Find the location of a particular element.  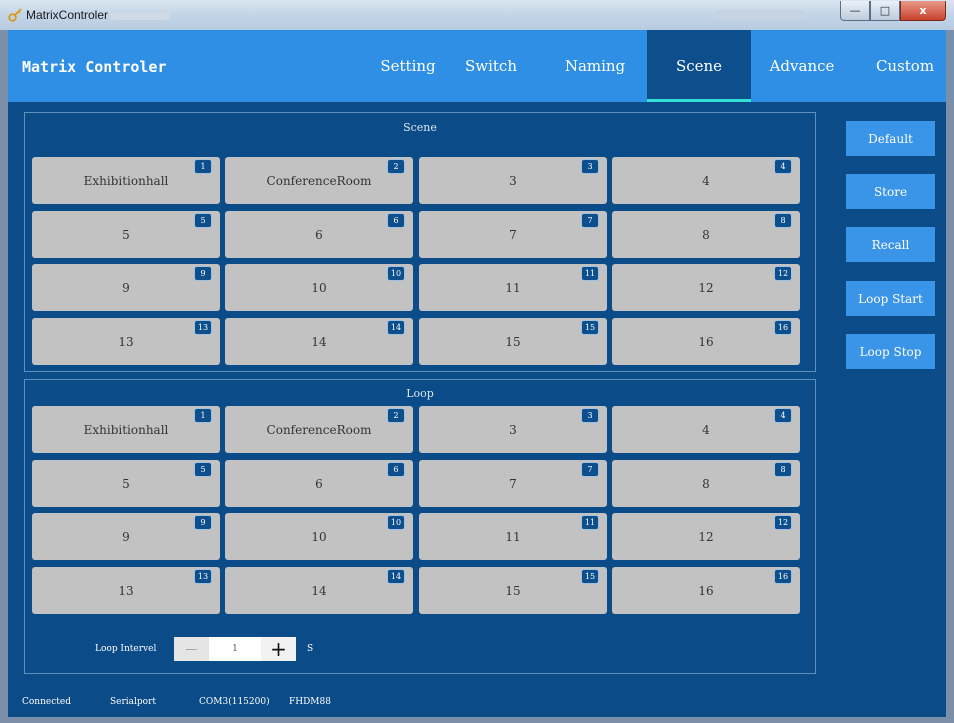

tab-scene: Scene is located at coordinates (699, 66).